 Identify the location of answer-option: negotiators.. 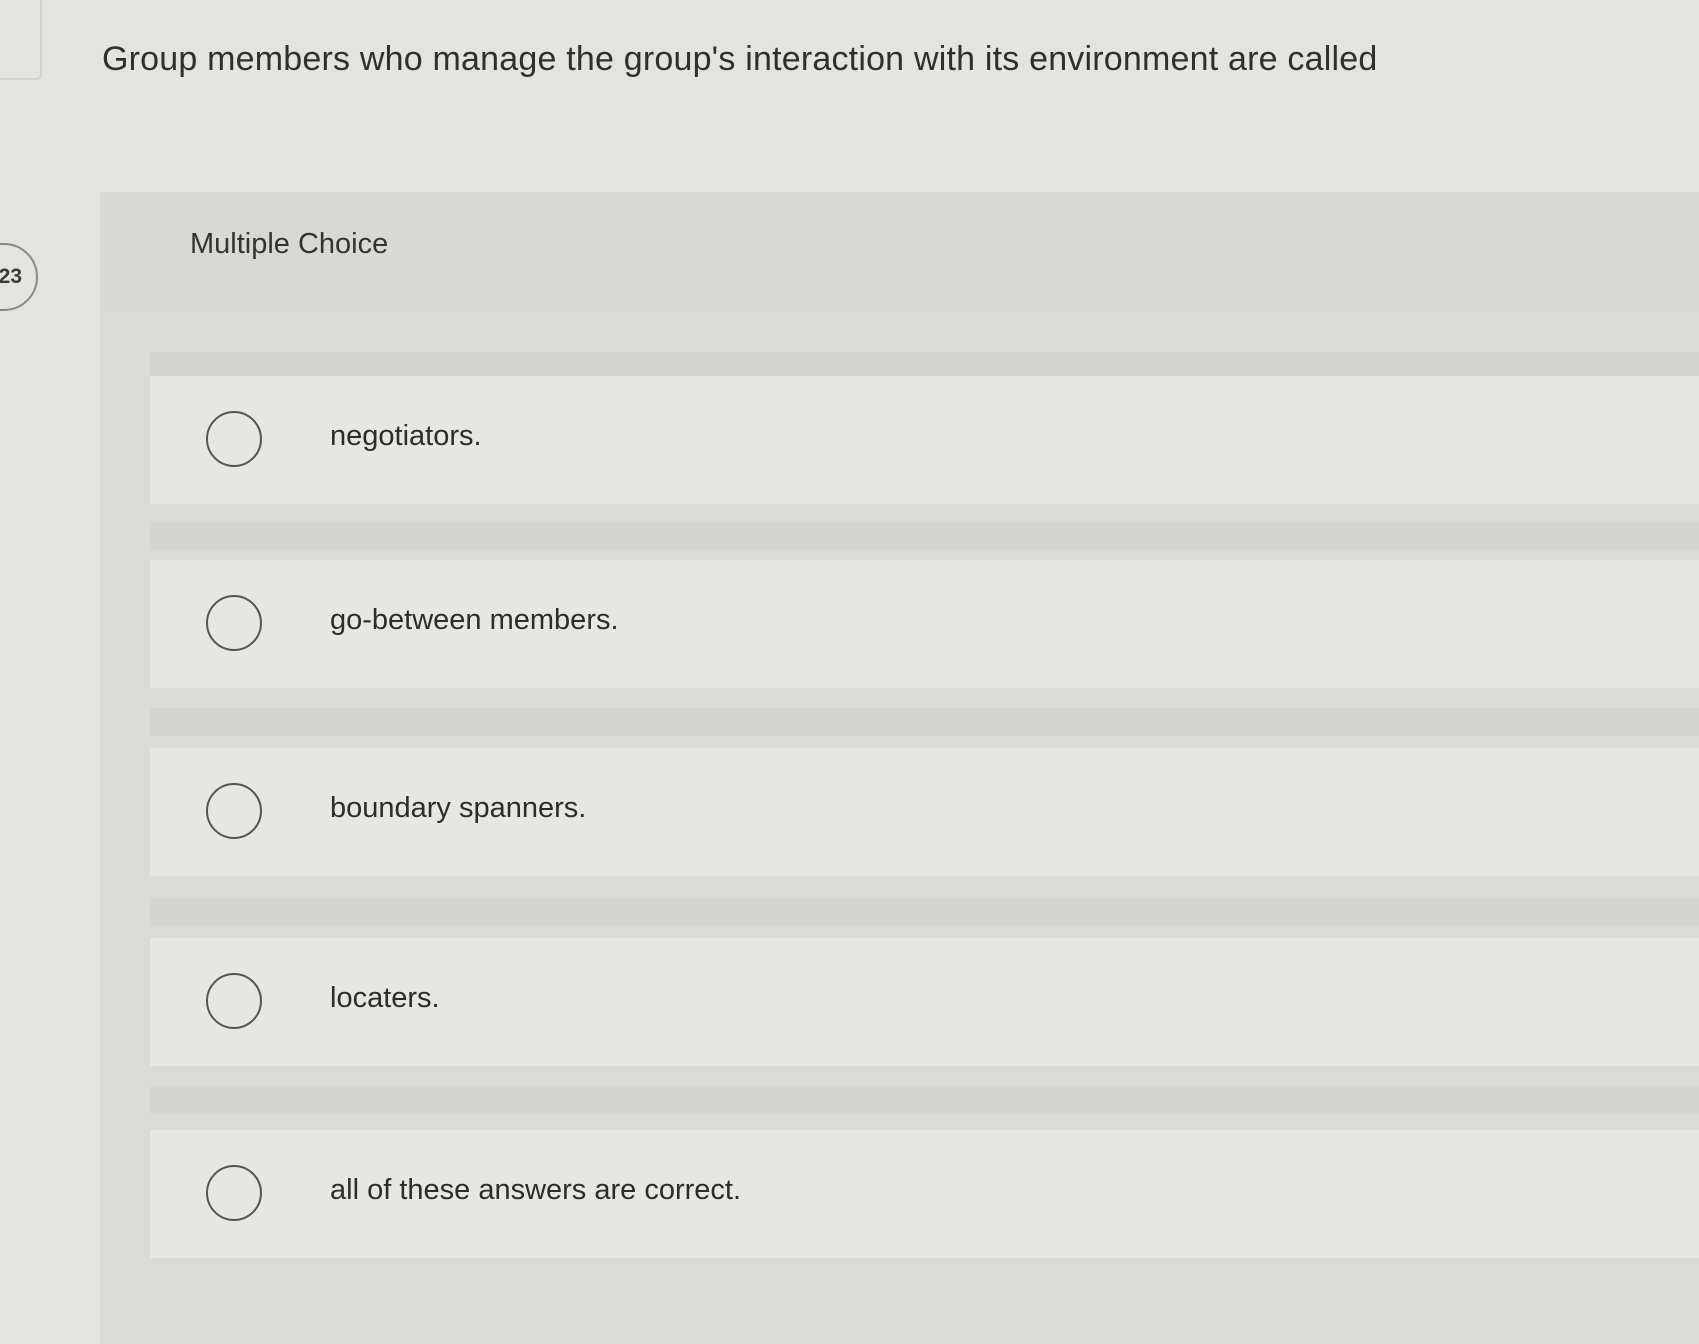
(924, 440).